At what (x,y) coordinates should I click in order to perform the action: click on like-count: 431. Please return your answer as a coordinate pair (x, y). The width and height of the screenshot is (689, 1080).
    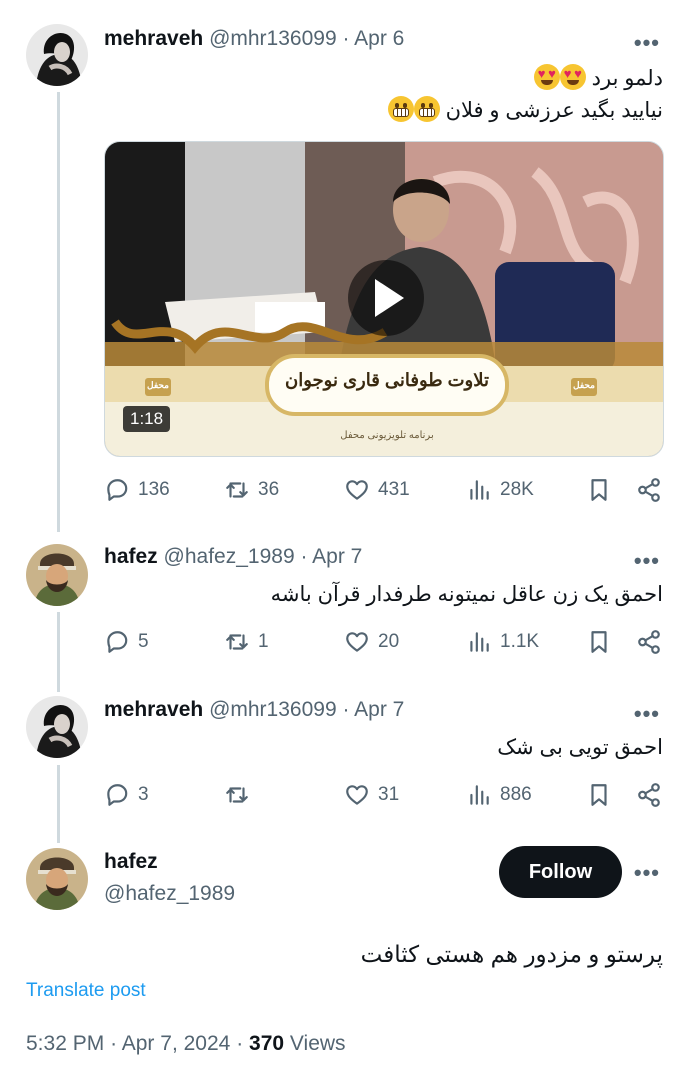
    Looking at the image, I should click on (394, 489).